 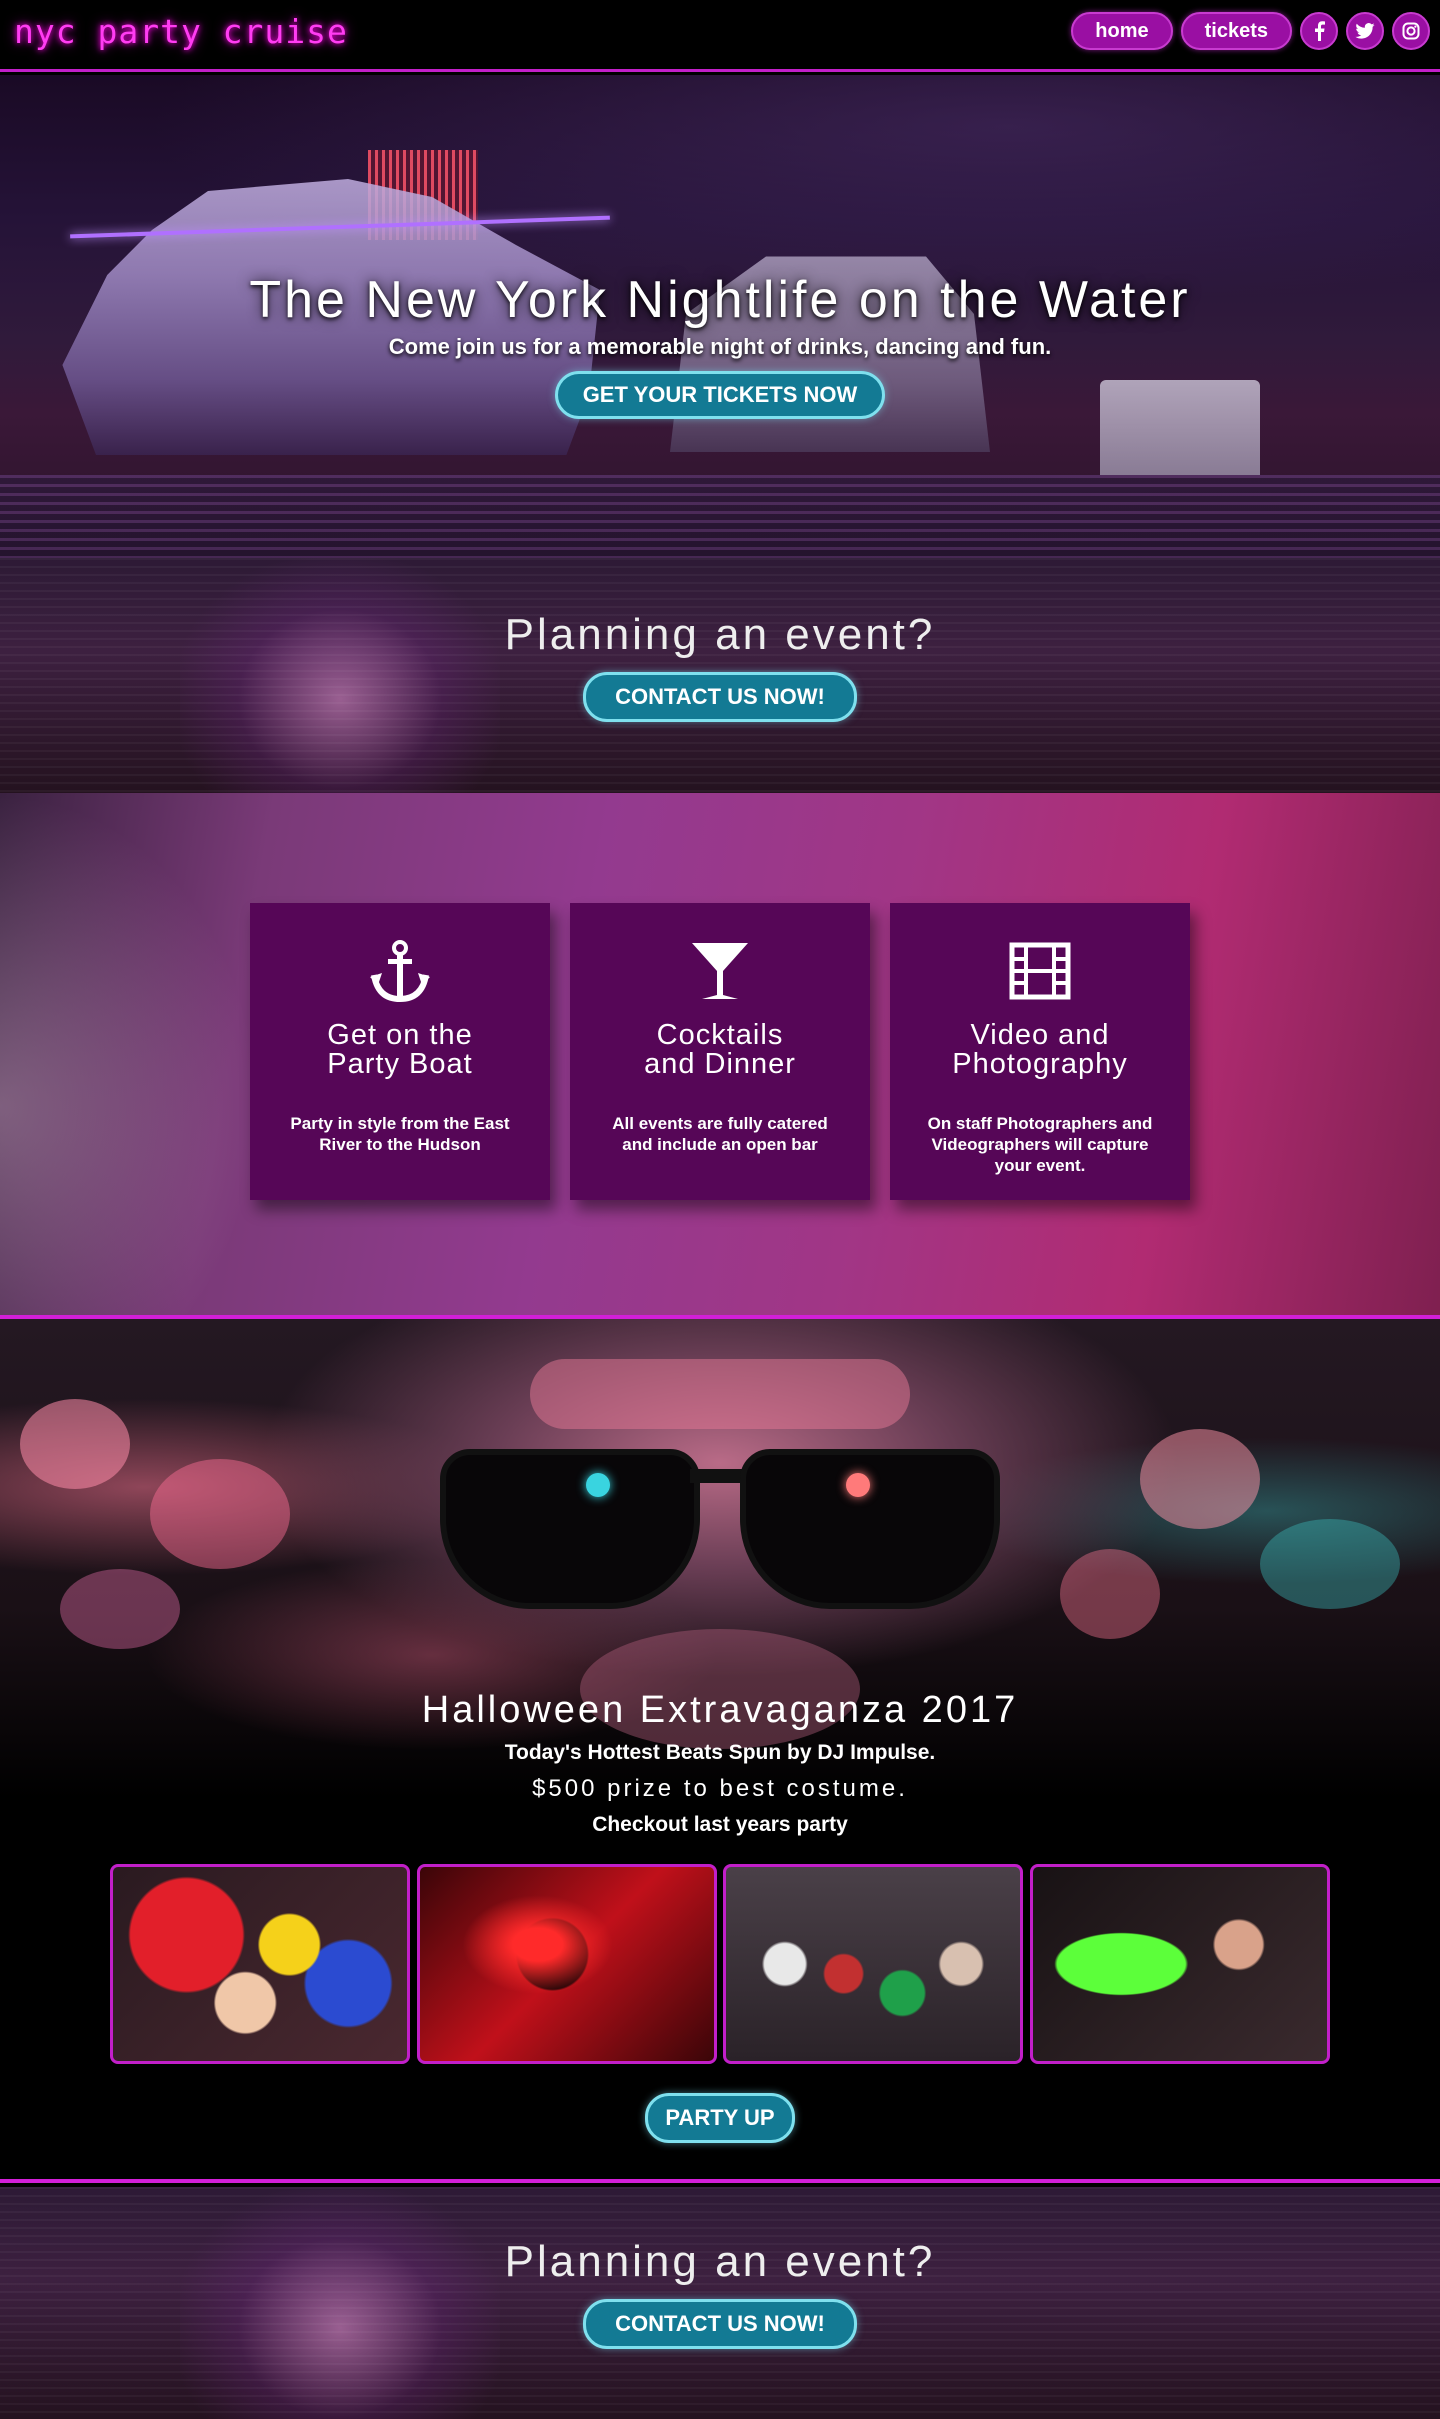 I want to click on twitter-icon, so click(x=1365, y=31).